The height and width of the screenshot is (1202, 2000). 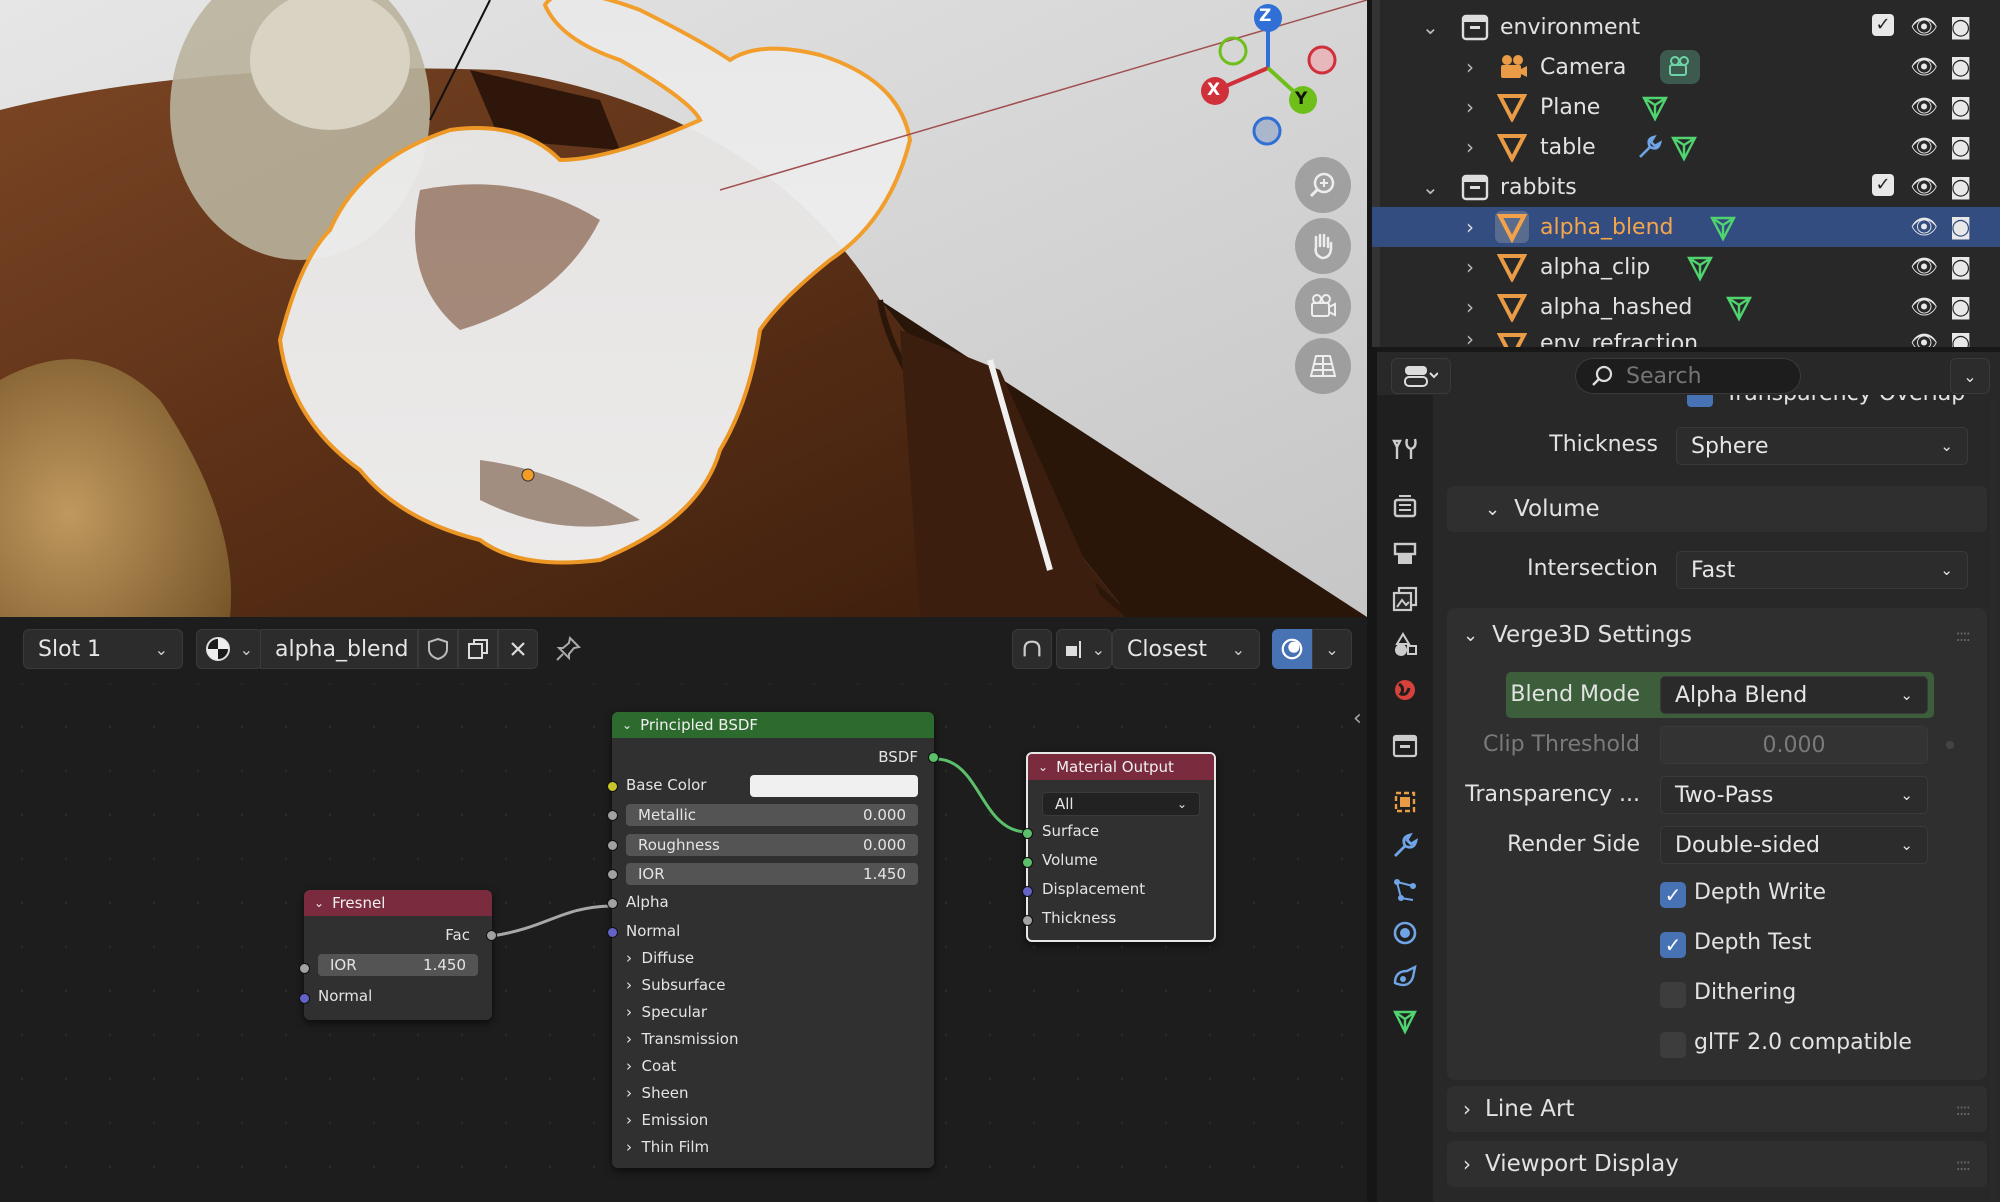 What do you see at coordinates (1673, 945) in the screenshot?
I see `depth-test-checkbox: ✓` at bounding box center [1673, 945].